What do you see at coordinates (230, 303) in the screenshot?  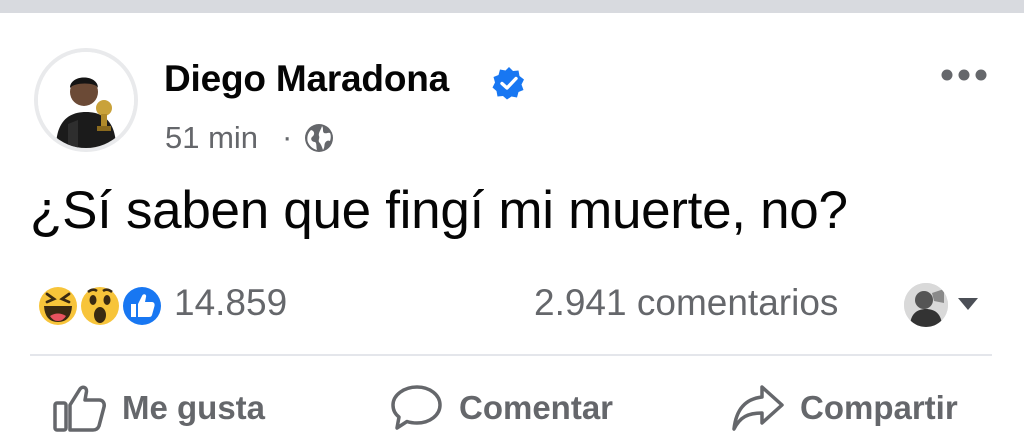 I see `reaction-count: 14.859` at bounding box center [230, 303].